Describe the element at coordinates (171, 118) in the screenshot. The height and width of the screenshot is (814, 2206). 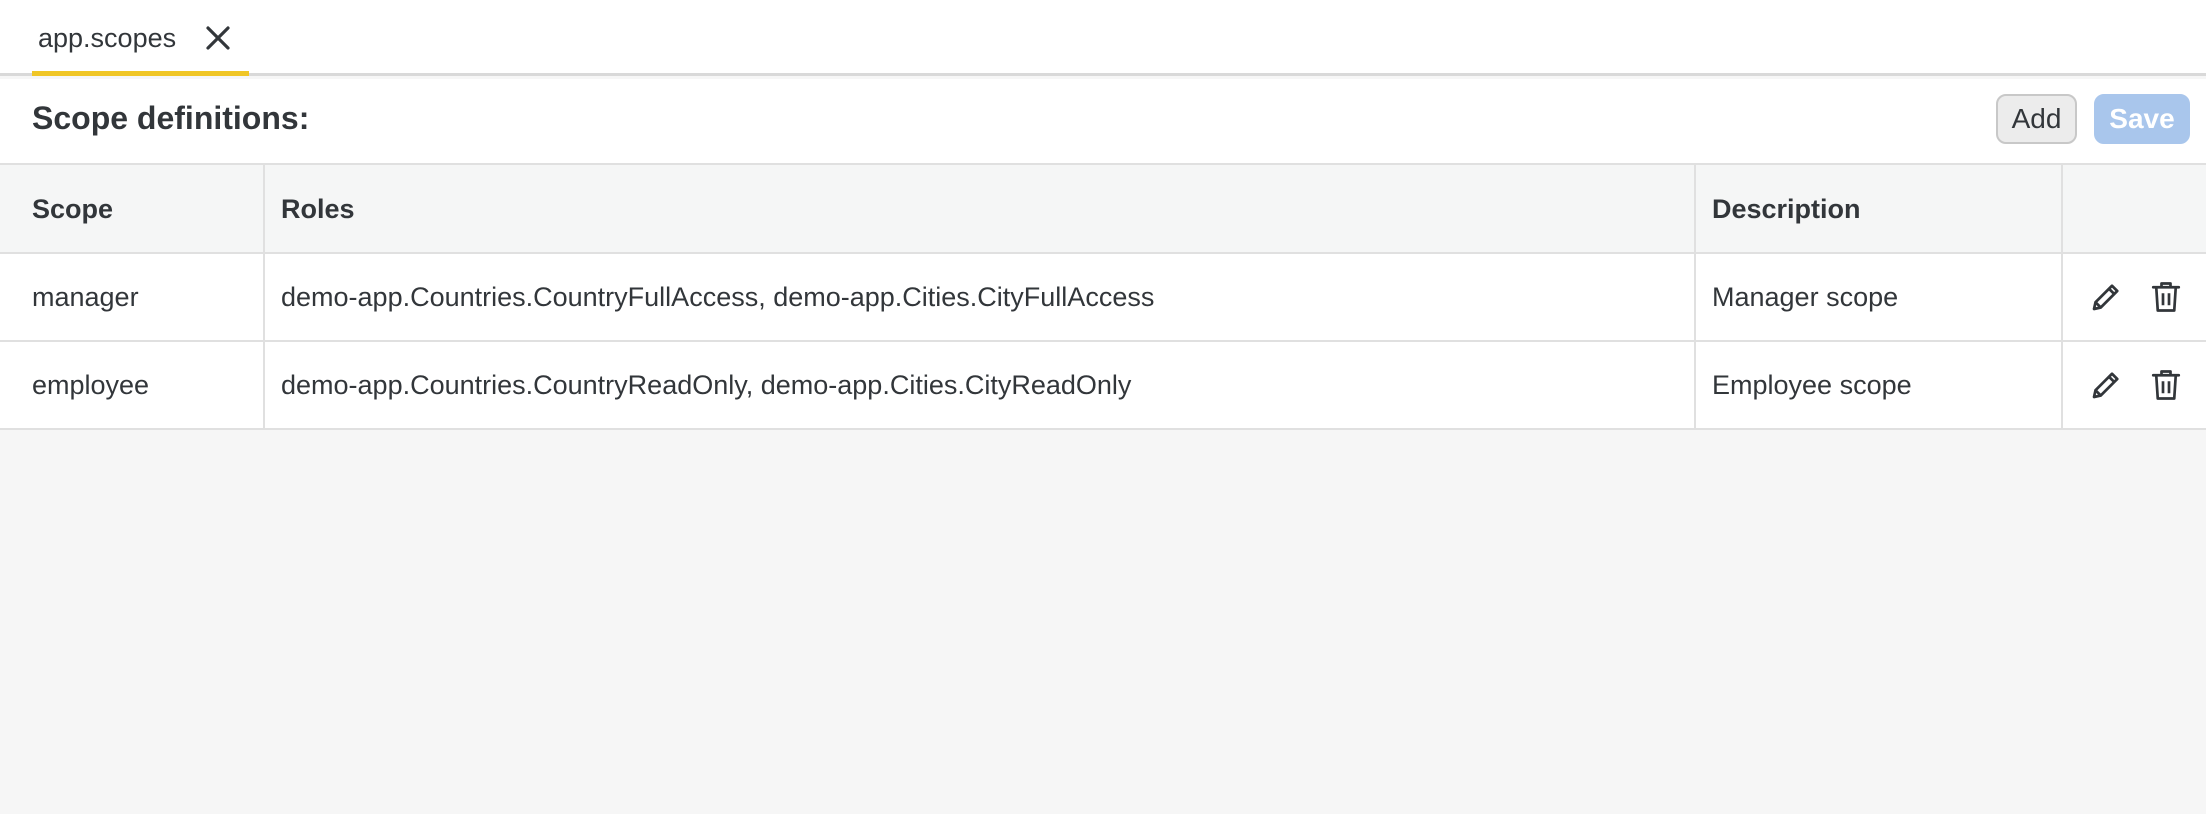
I see `page-title: Scope definitions:` at that location.